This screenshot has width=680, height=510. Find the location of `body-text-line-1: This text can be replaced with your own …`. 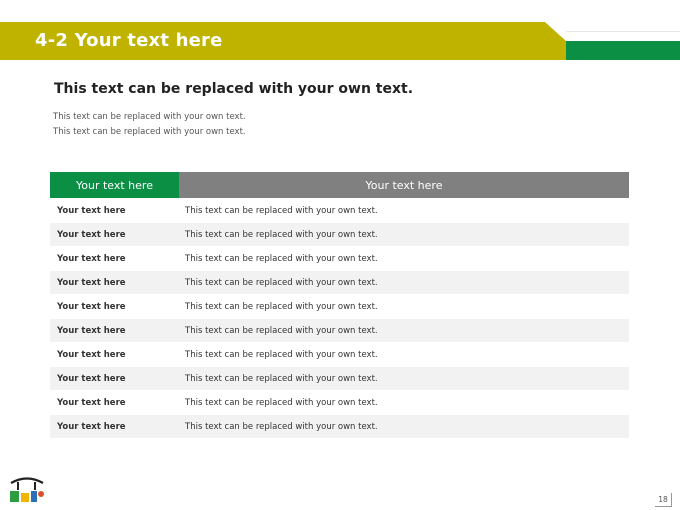

body-text-line-1: This text can be replaced with your own … is located at coordinates (149, 117).